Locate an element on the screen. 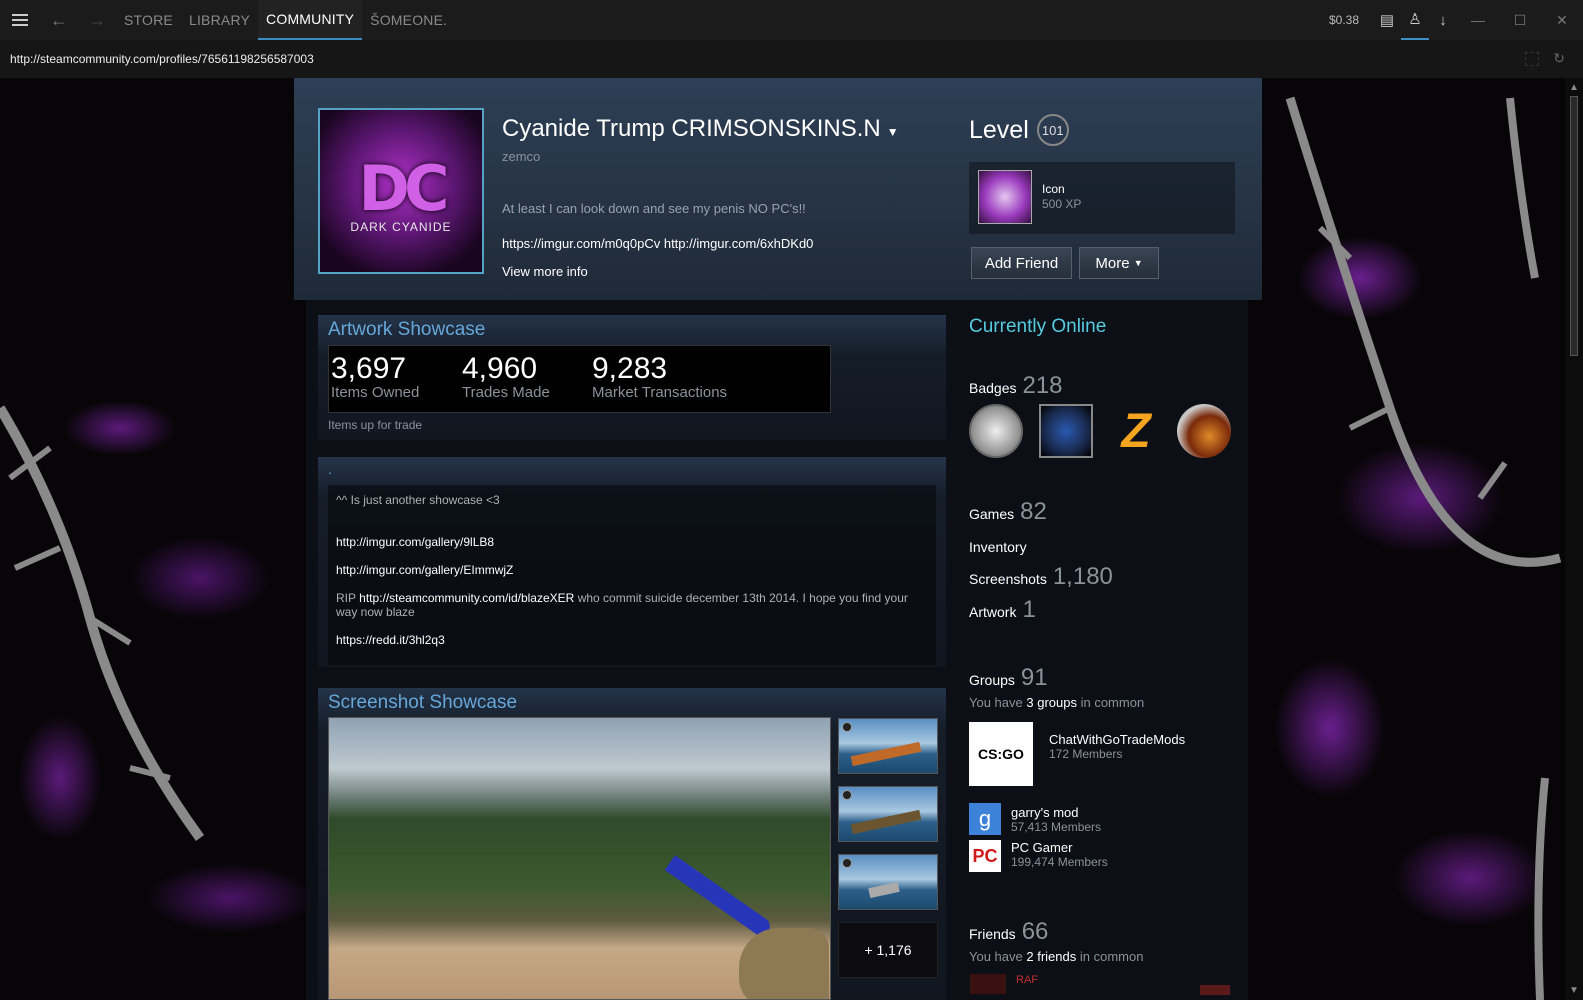  maximize-icon: ☐ is located at coordinates (1520, 20).